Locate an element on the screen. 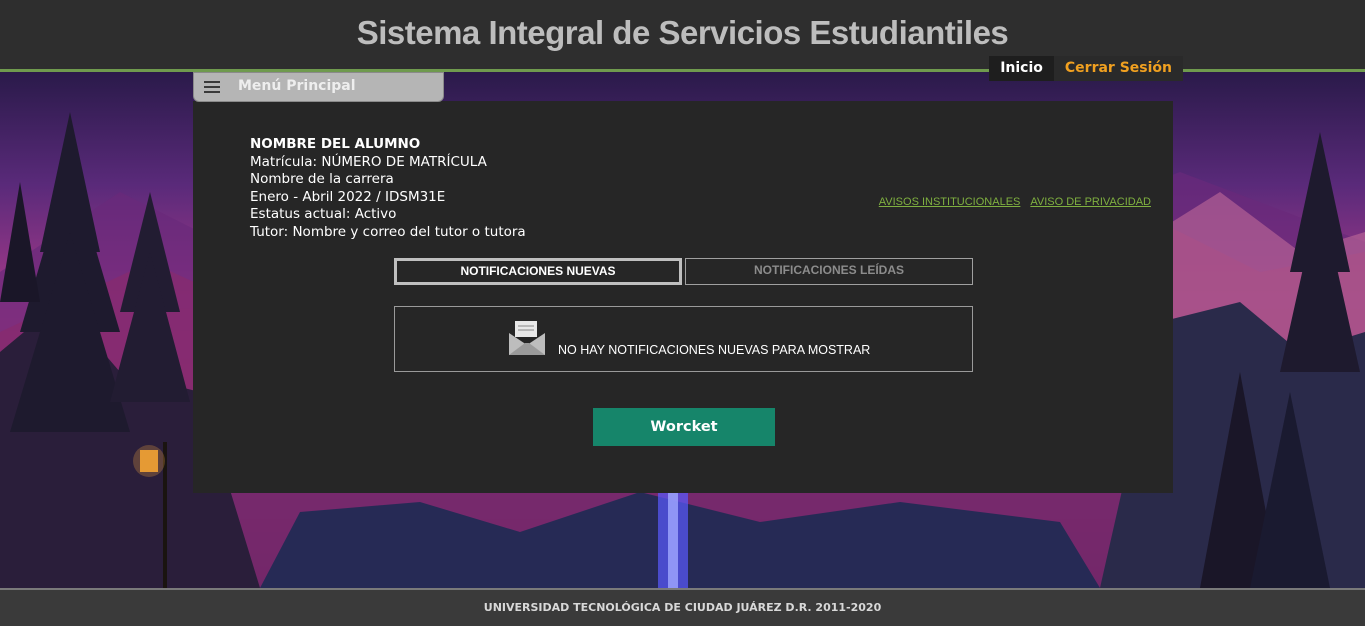 The width and height of the screenshot is (1365, 626). envelope-icon is located at coordinates (527, 338).